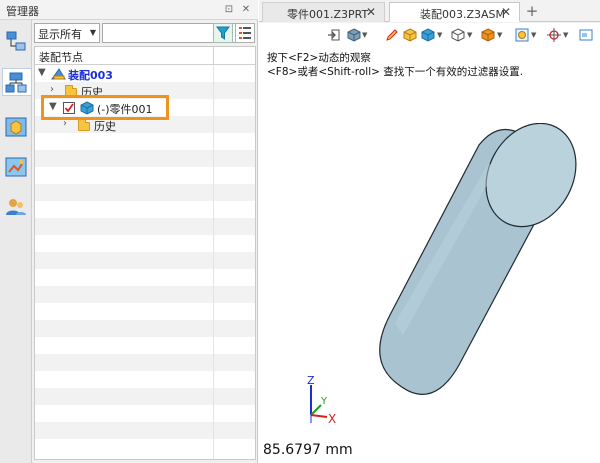  I want to click on tab-part-file: 零件001.Z3PRT ✕, so click(323, 12).